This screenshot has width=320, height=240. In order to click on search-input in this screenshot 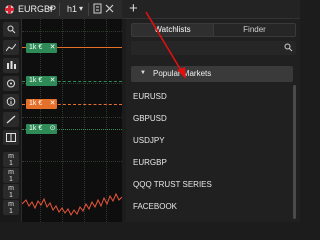, I will do `click(213, 48)`.